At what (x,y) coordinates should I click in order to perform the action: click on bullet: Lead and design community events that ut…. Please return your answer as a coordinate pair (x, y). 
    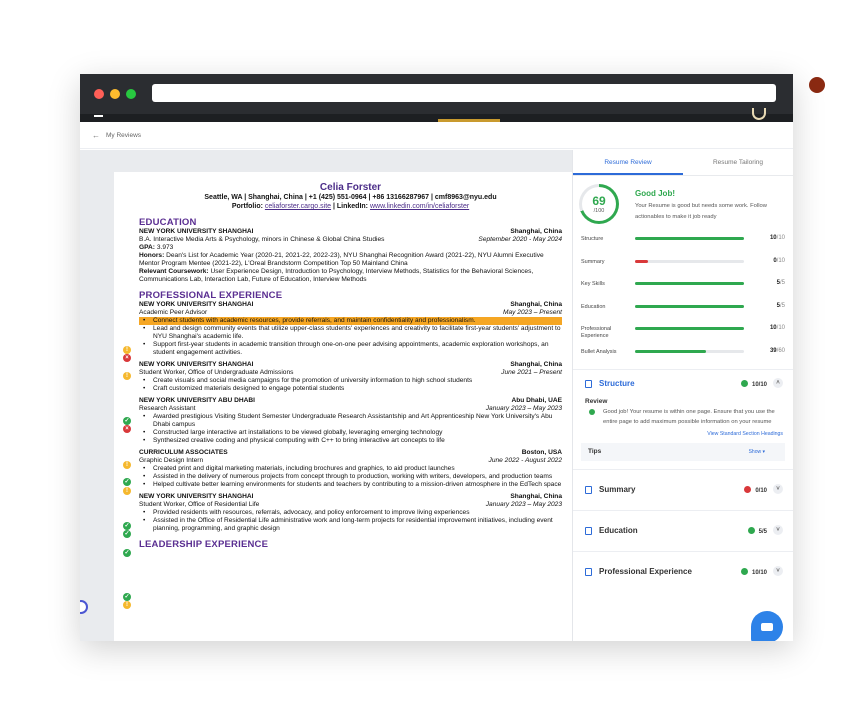
    Looking at the image, I should click on (350, 333).